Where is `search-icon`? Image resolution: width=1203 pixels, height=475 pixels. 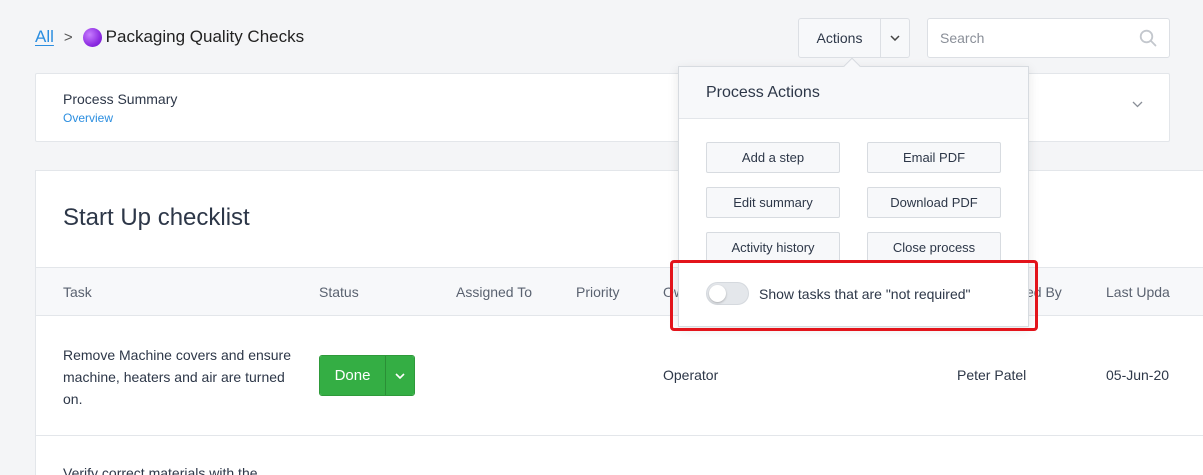 search-icon is located at coordinates (1148, 38).